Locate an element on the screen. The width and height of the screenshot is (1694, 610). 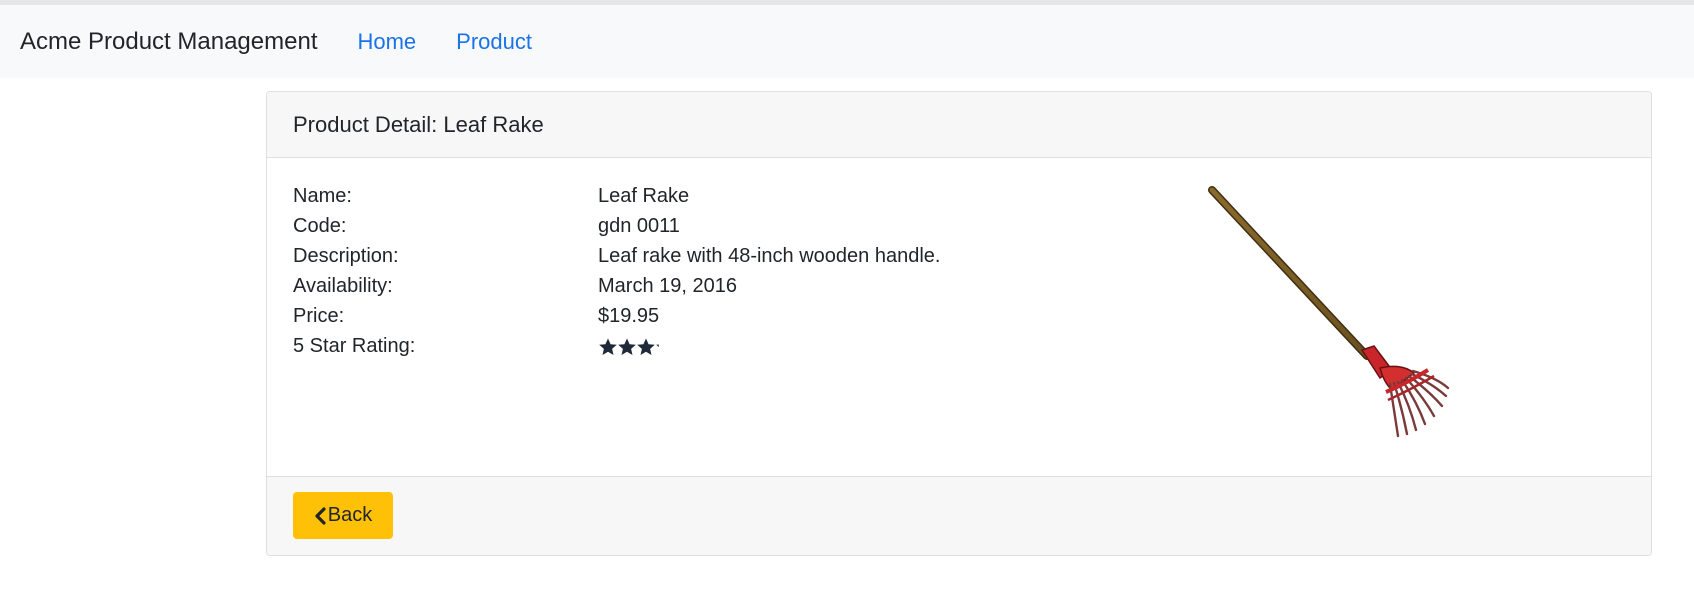
leaf-rake-image is located at coordinates (1329, 312).